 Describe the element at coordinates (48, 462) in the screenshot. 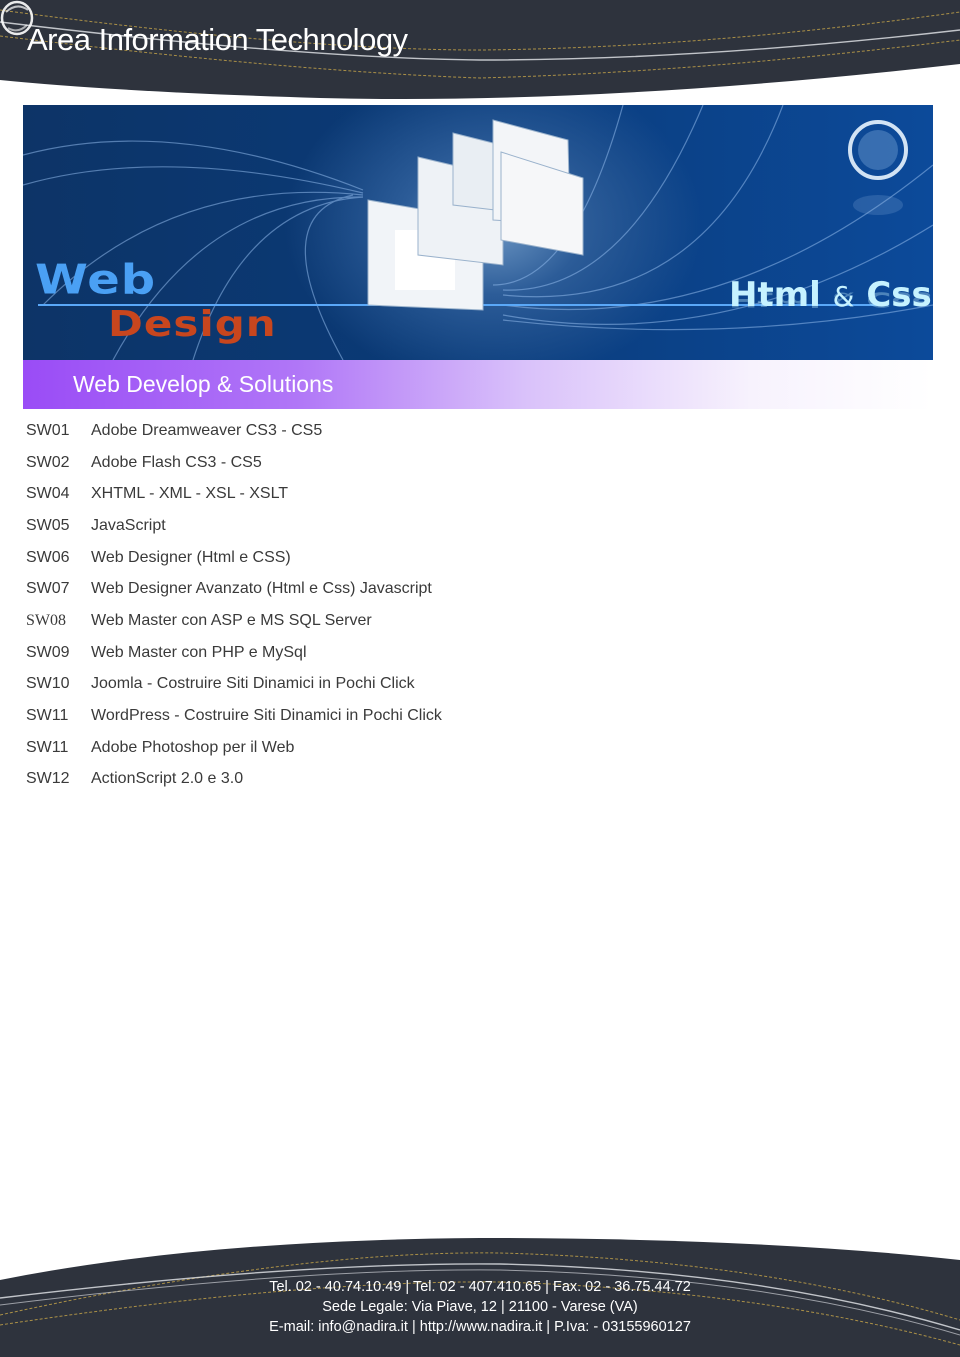

I see `course-code: SW02` at that location.